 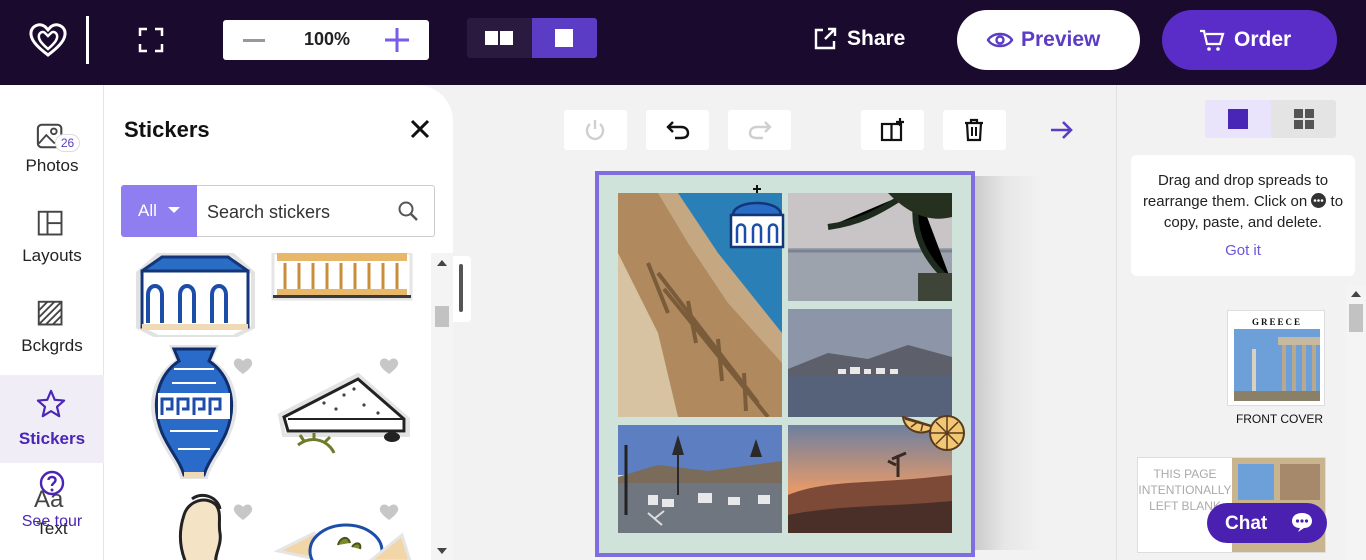 What do you see at coordinates (343, 540) in the screenshot?
I see `sticker-olive-plate` at bounding box center [343, 540].